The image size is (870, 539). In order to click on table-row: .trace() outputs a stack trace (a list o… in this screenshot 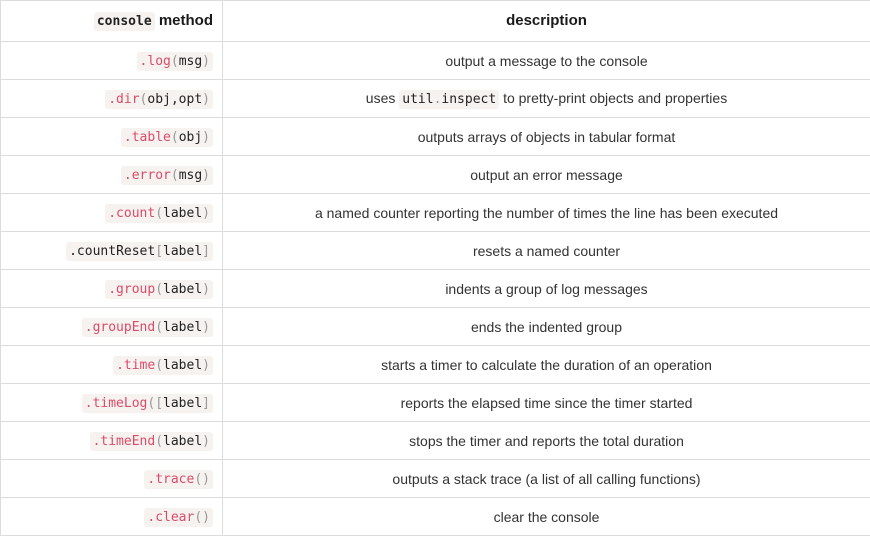, I will do `click(435, 478)`.